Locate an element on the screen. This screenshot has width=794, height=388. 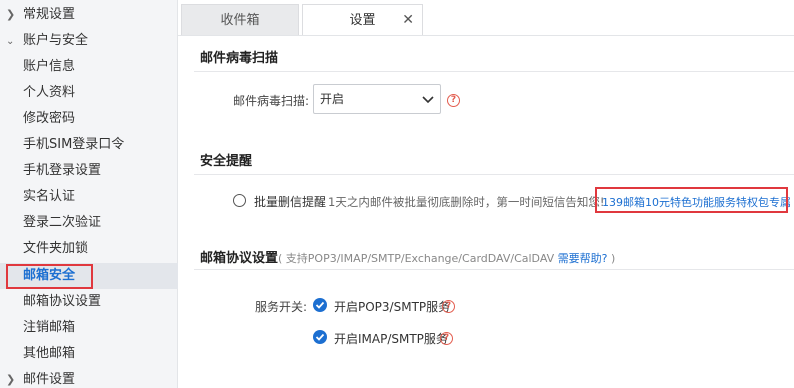
sidebar-item-phone-login: 手机登录设置 is located at coordinates (89, 171).